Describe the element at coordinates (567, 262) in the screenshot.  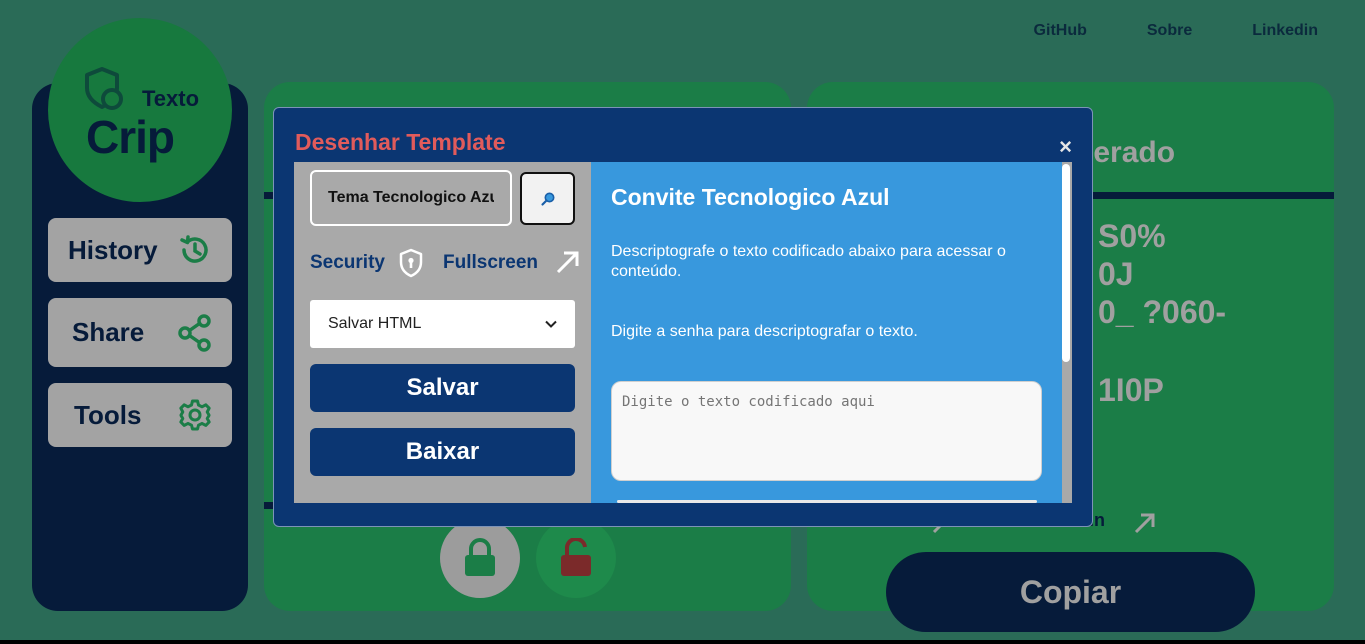
I see `fullscreen-arrow-icon` at that location.